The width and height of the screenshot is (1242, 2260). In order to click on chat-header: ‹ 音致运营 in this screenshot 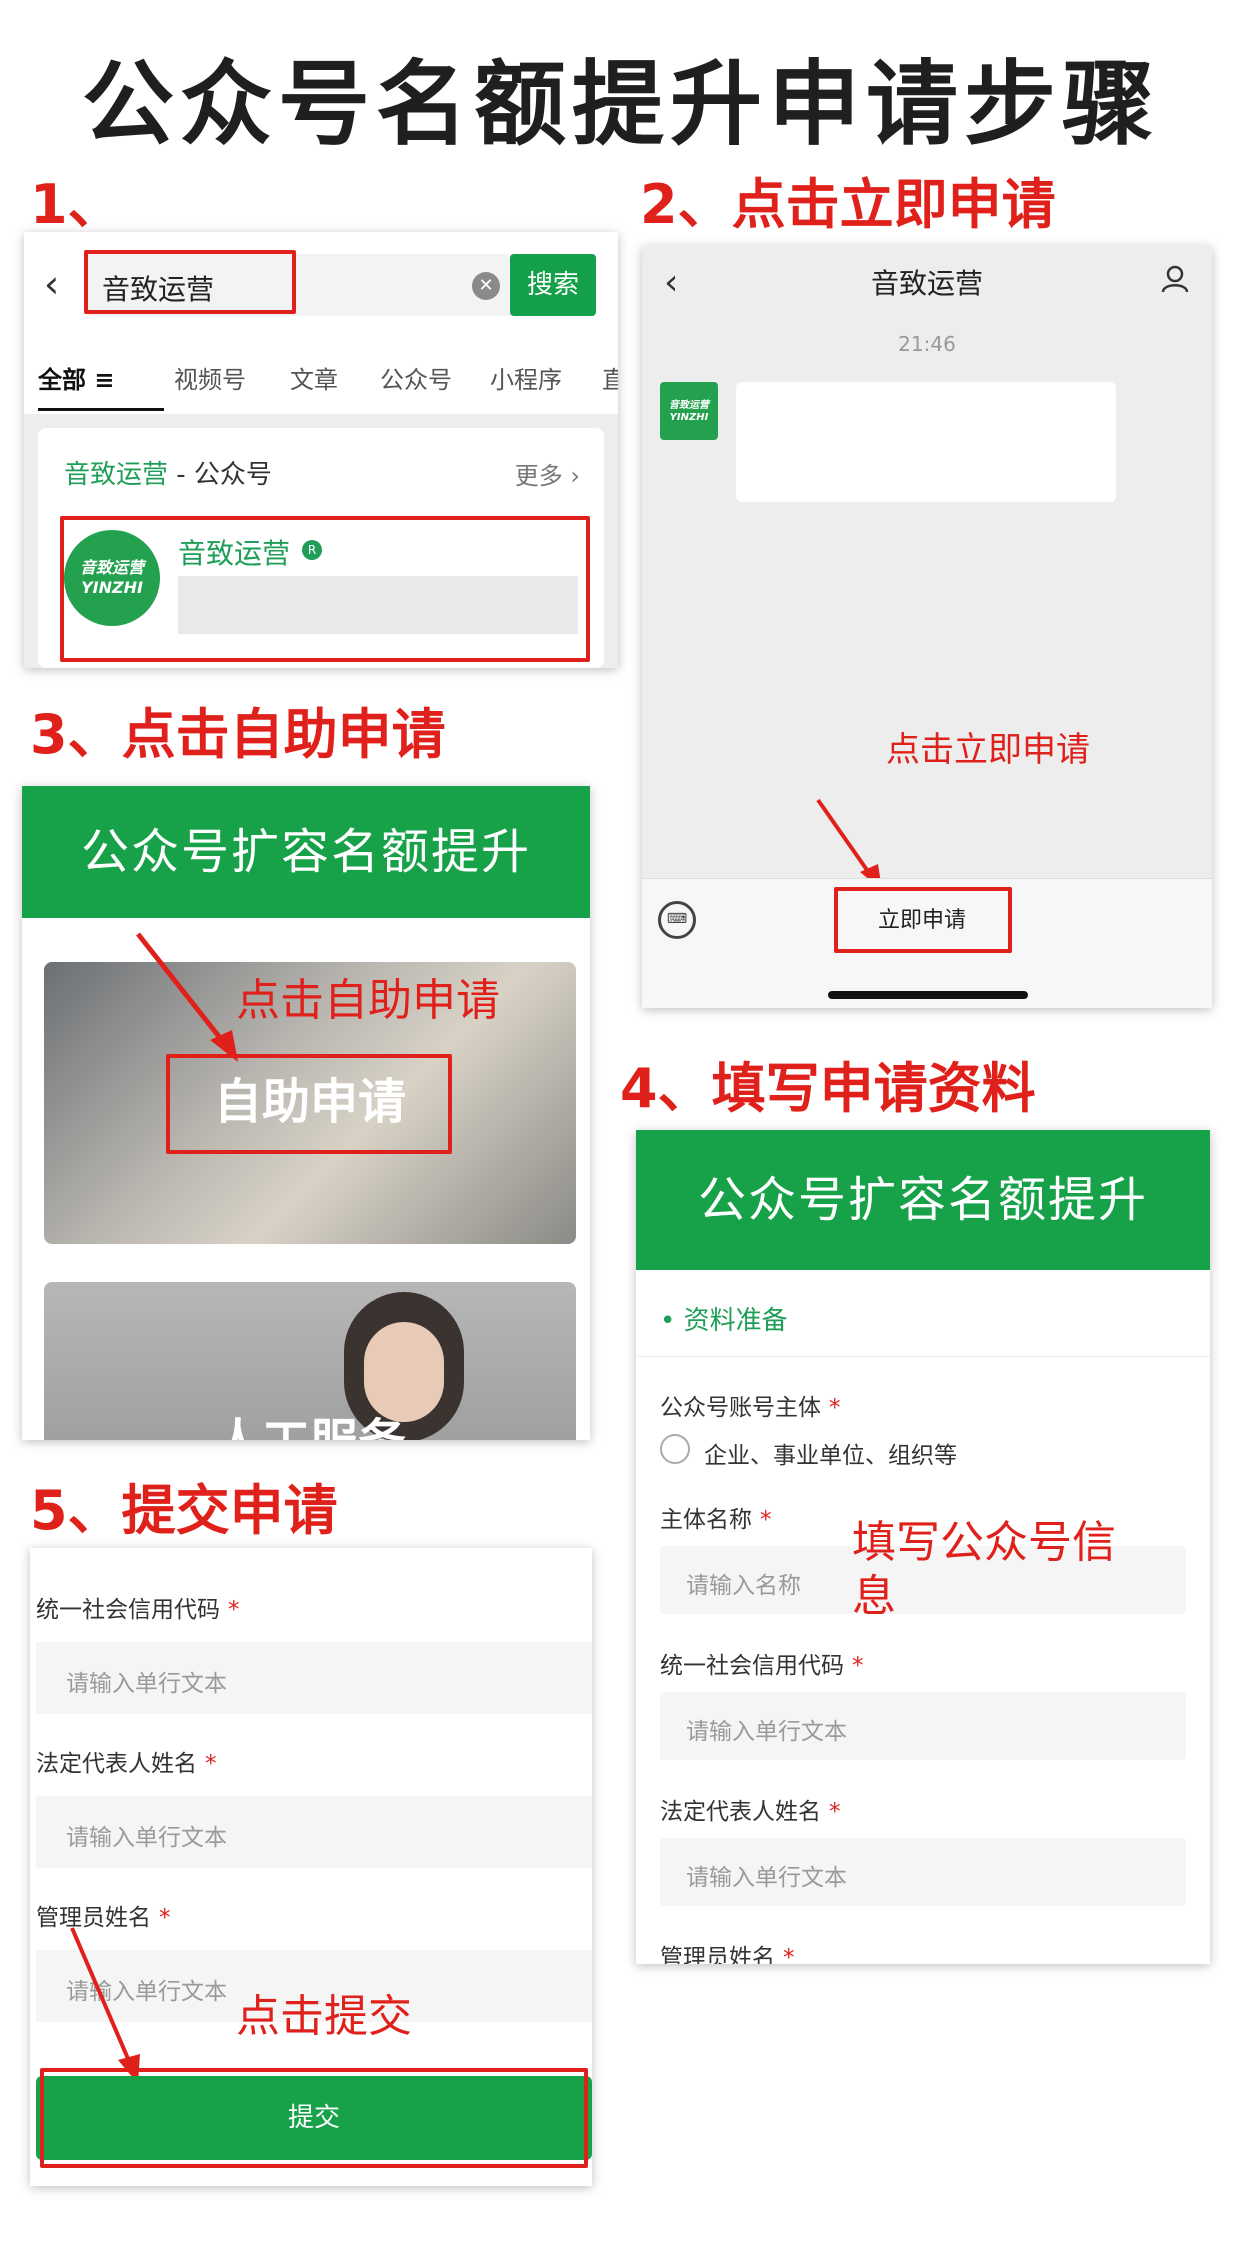, I will do `click(927, 283)`.